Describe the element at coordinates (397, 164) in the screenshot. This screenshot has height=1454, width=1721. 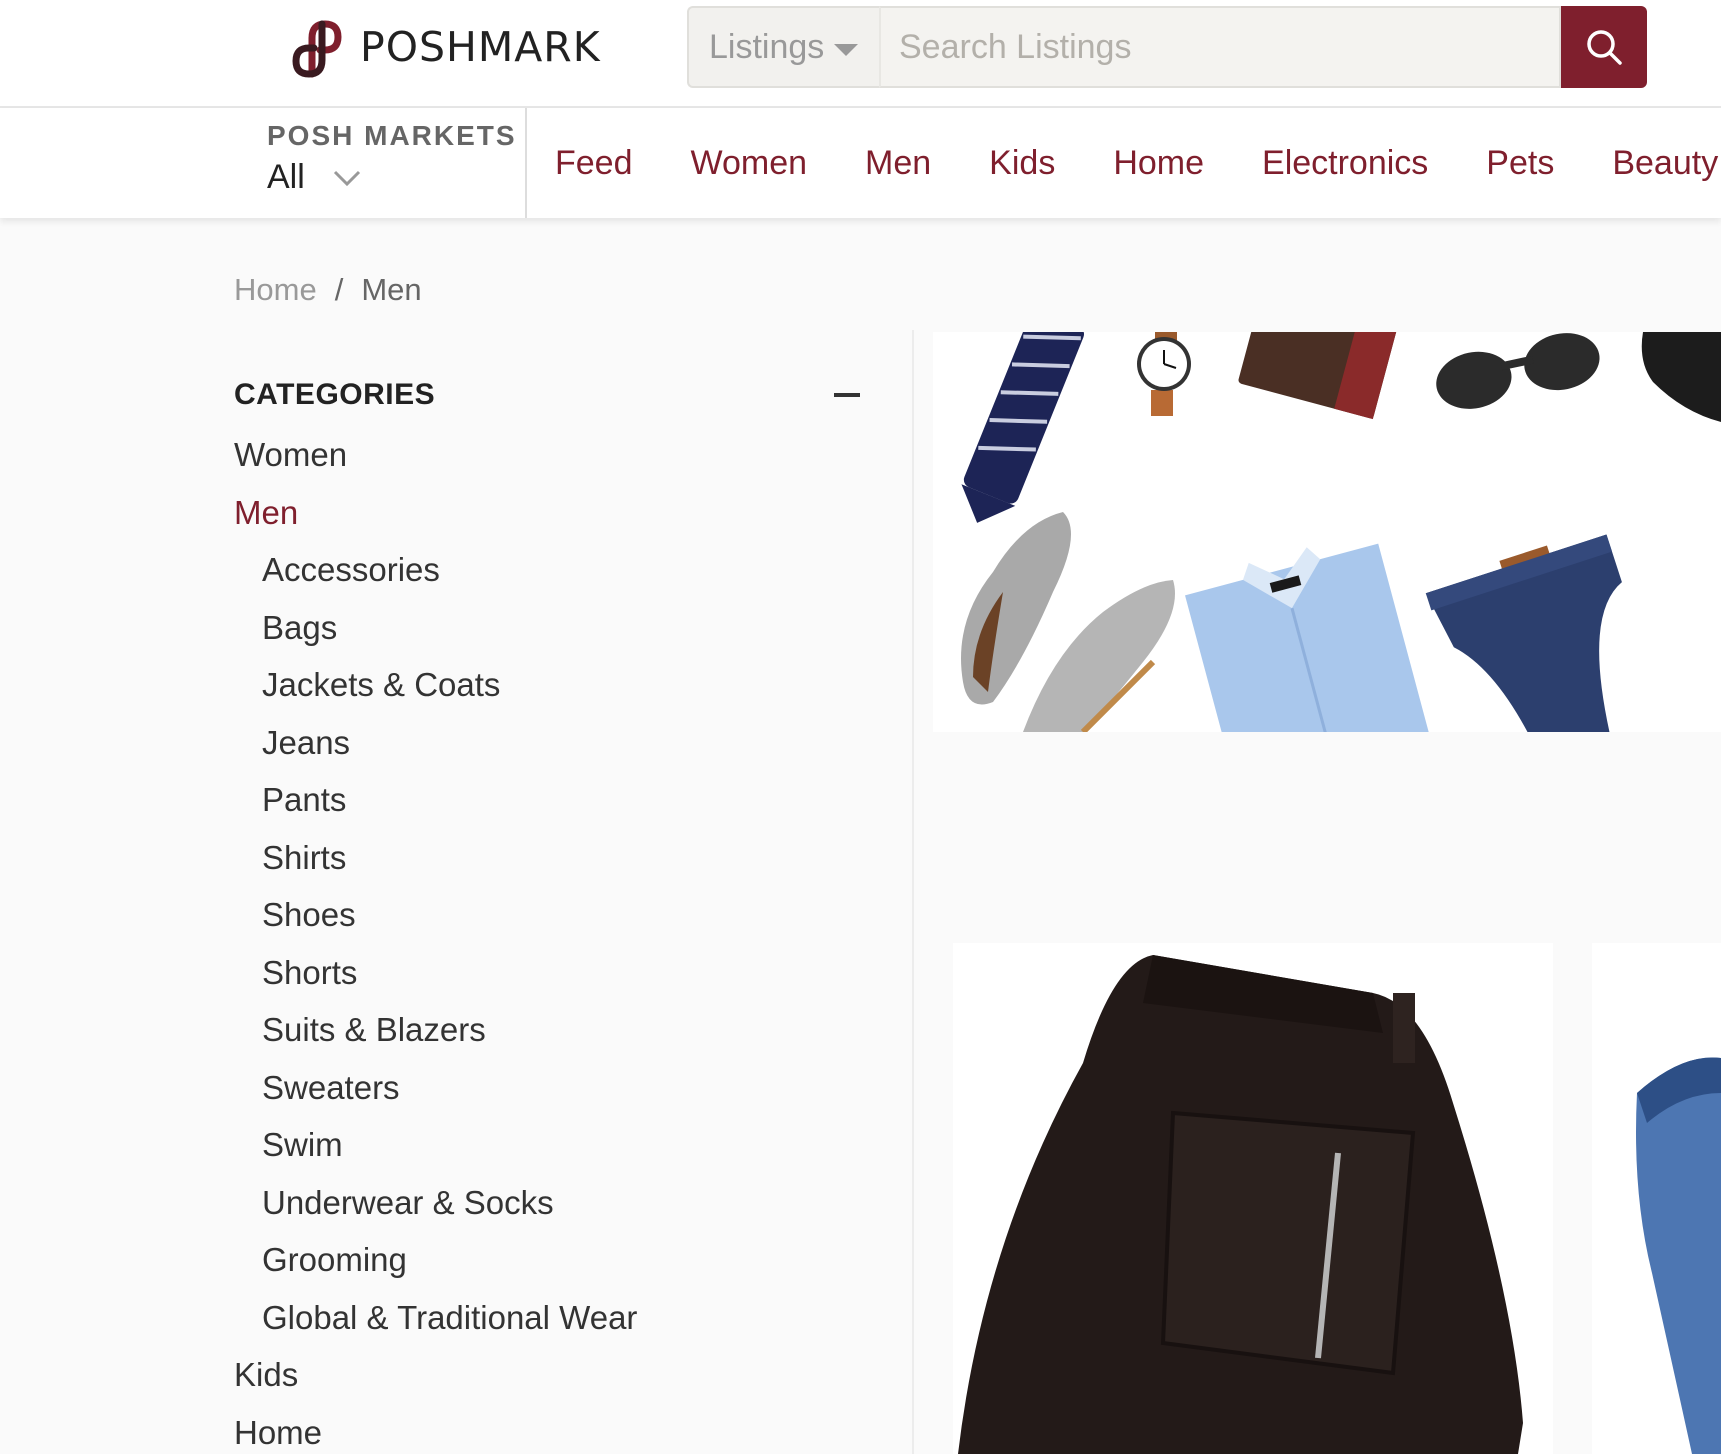
I see `posh-markets-selector: POSH MARKETS All` at that location.